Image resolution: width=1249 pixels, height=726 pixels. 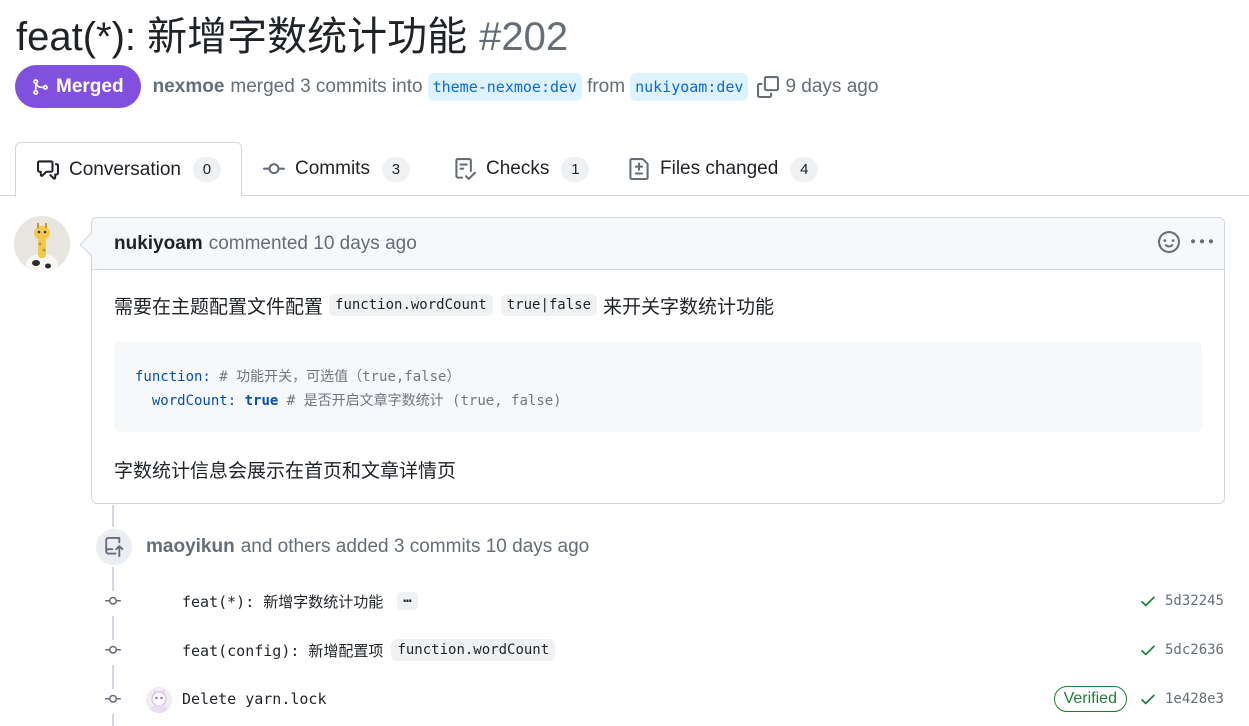 What do you see at coordinates (415, 546) in the screenshot?
I see `event-description: and others added 3 commits 10 days ago` at bounding box center [415, 546].